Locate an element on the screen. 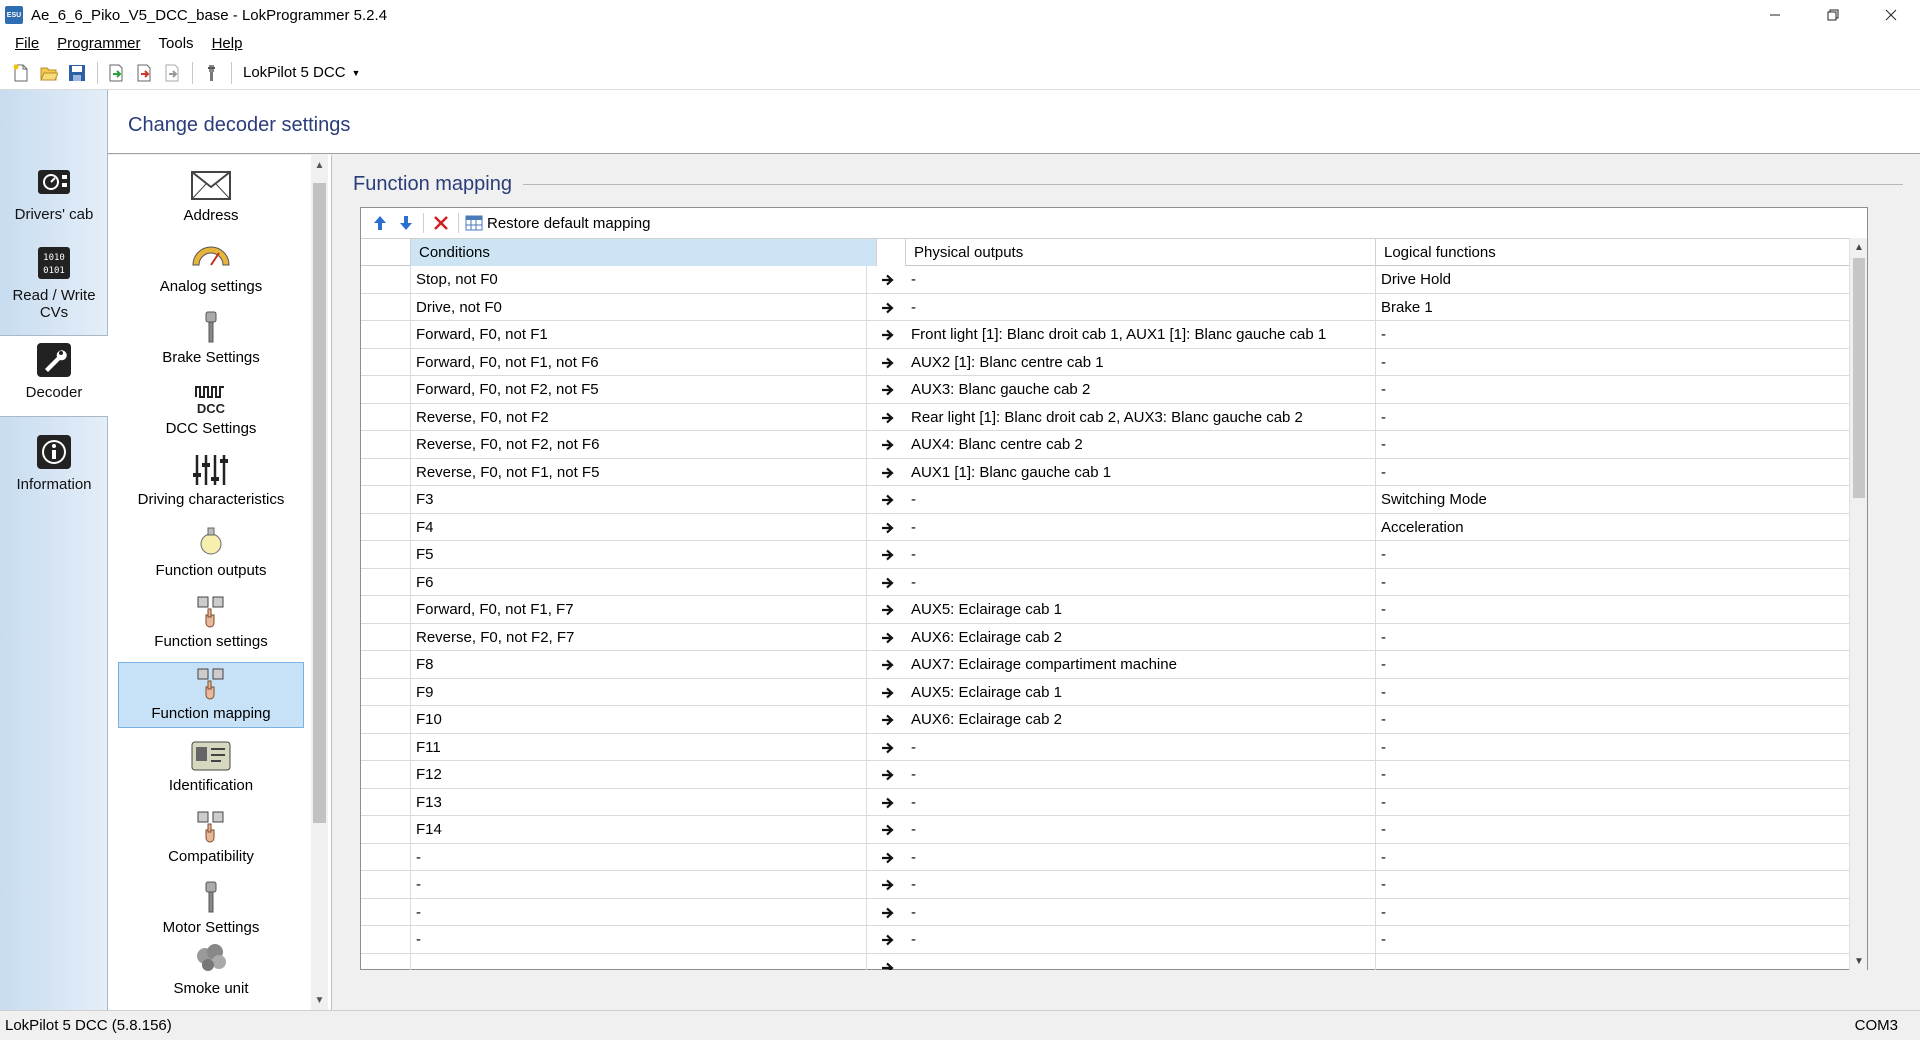  physical-outputs-cell: AUX6: Eclairage cab 2 is located at coordinates (1141, 637).